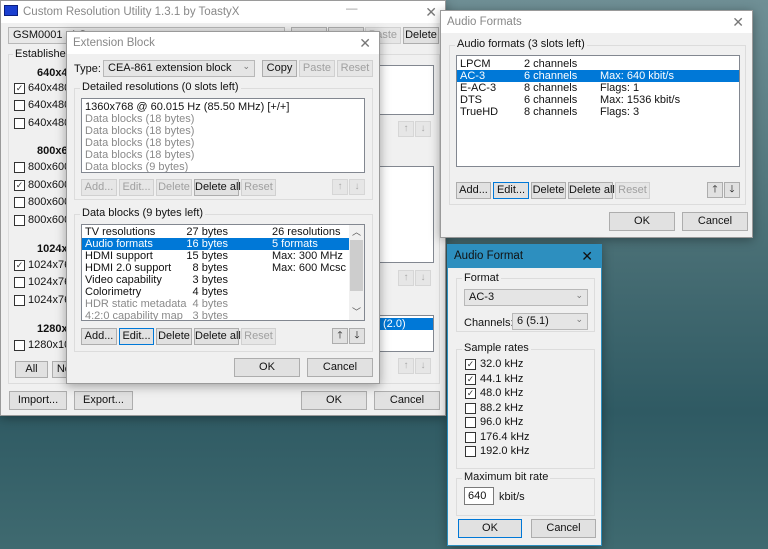  Describe the element at coordinates (279, 68) in the screenshot. I see `copy-button: Copy` at that location.